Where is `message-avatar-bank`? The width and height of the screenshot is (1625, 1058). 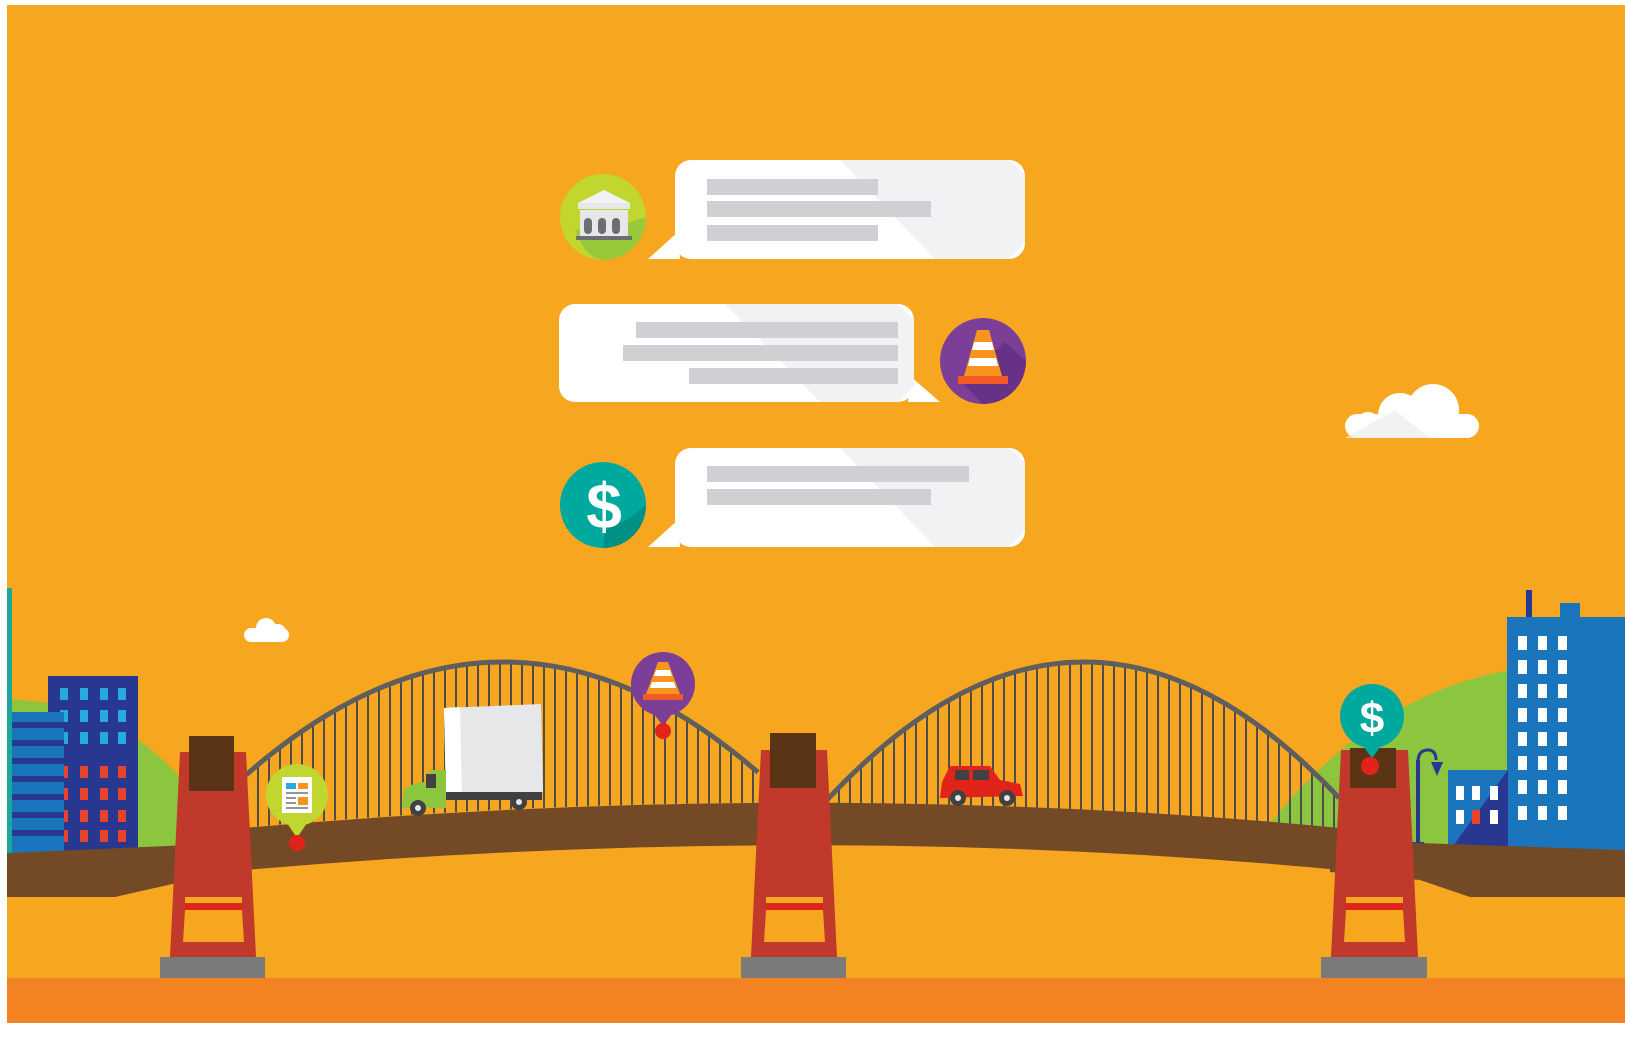 message-avatar-bank is located at coordinates (603, 217).